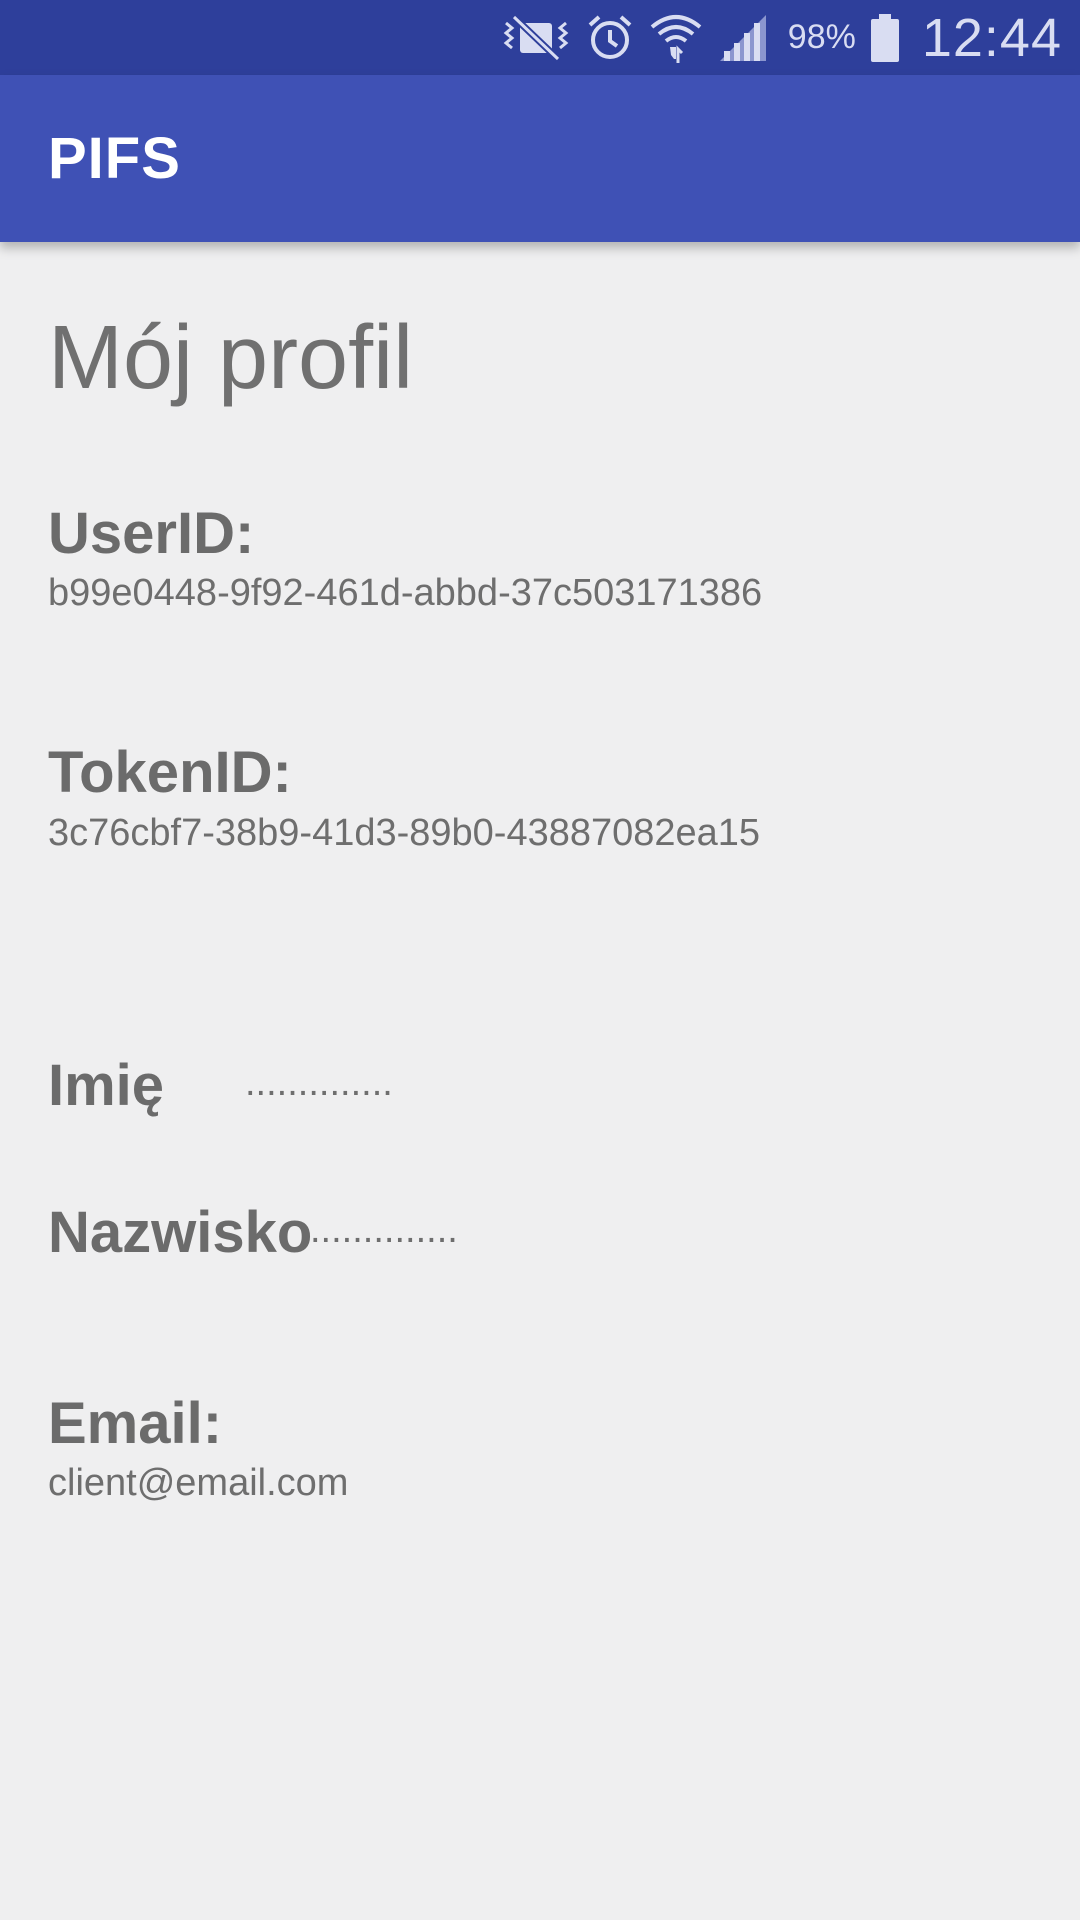 This screenshot has height=1920, width=1080. I want to click on status-bar: 98% 12:44, so click(540, 37).